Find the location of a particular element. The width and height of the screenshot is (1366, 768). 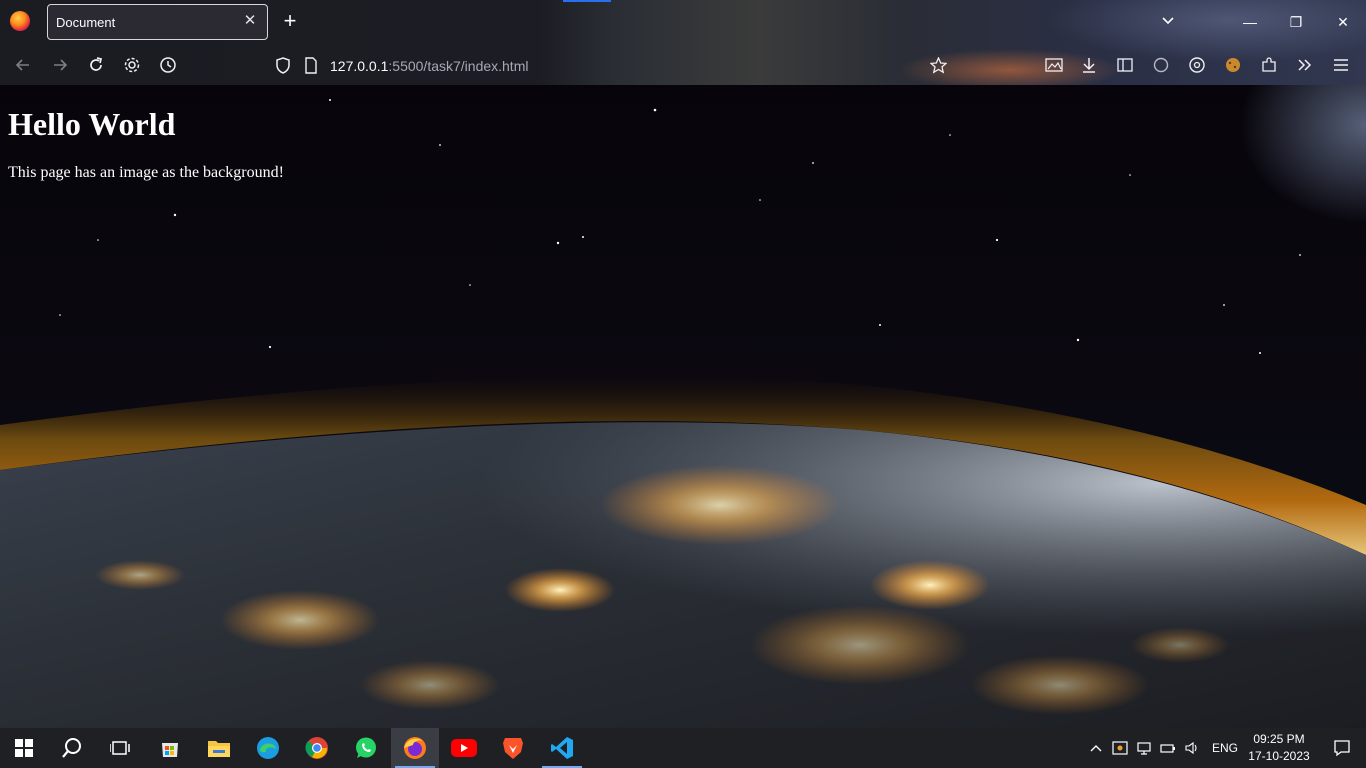

clock-icon is located at coordinates (168, 65).